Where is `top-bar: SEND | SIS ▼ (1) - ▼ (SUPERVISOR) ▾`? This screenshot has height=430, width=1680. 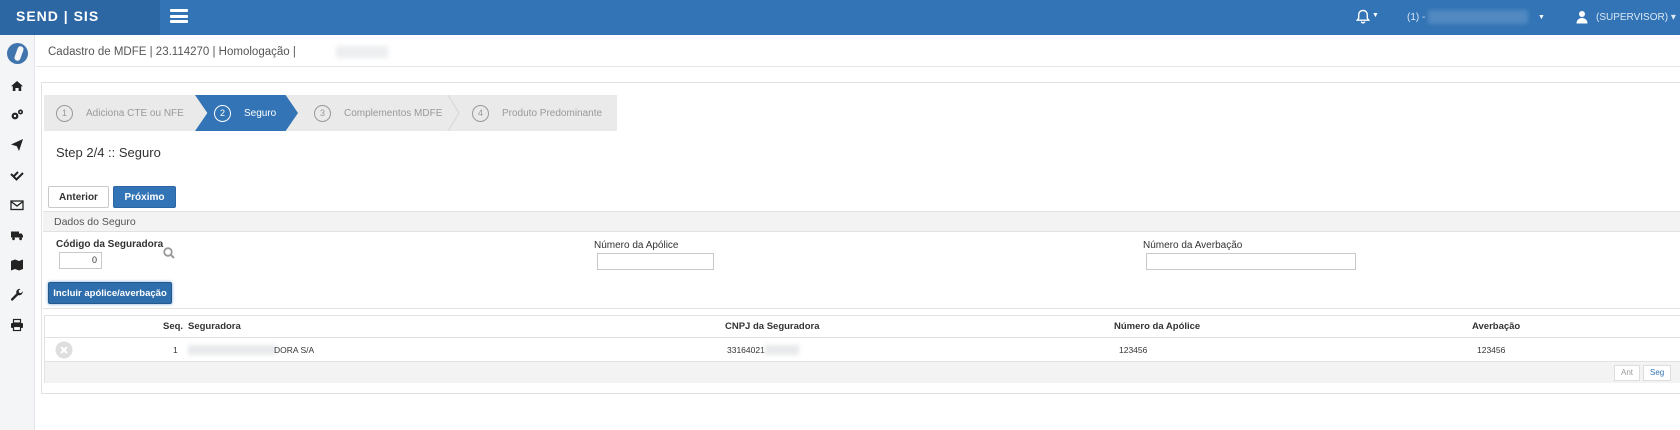 top-bar: SEND | SIS ▼ (1) - ▼ (SUPERVISOR) ▾ is located at coordinates (840, 17).